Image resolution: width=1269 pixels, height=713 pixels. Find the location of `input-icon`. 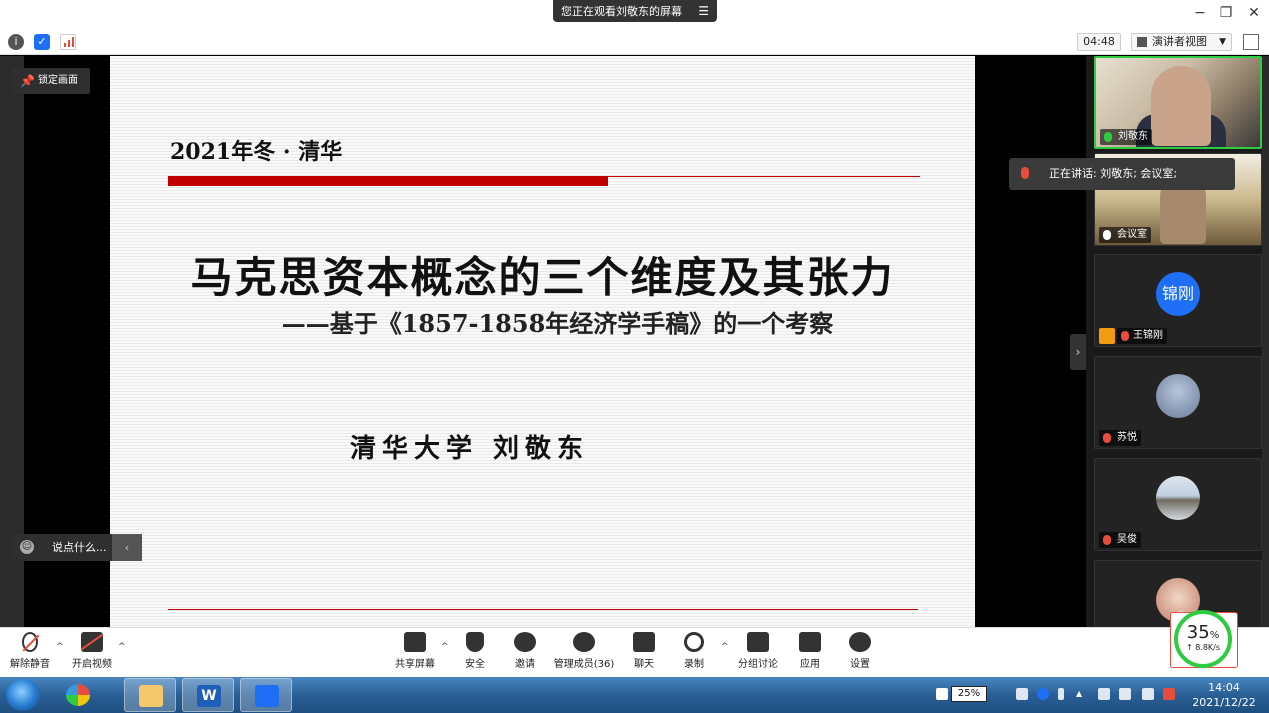

input-icon is located at coordinates (1061, 694).